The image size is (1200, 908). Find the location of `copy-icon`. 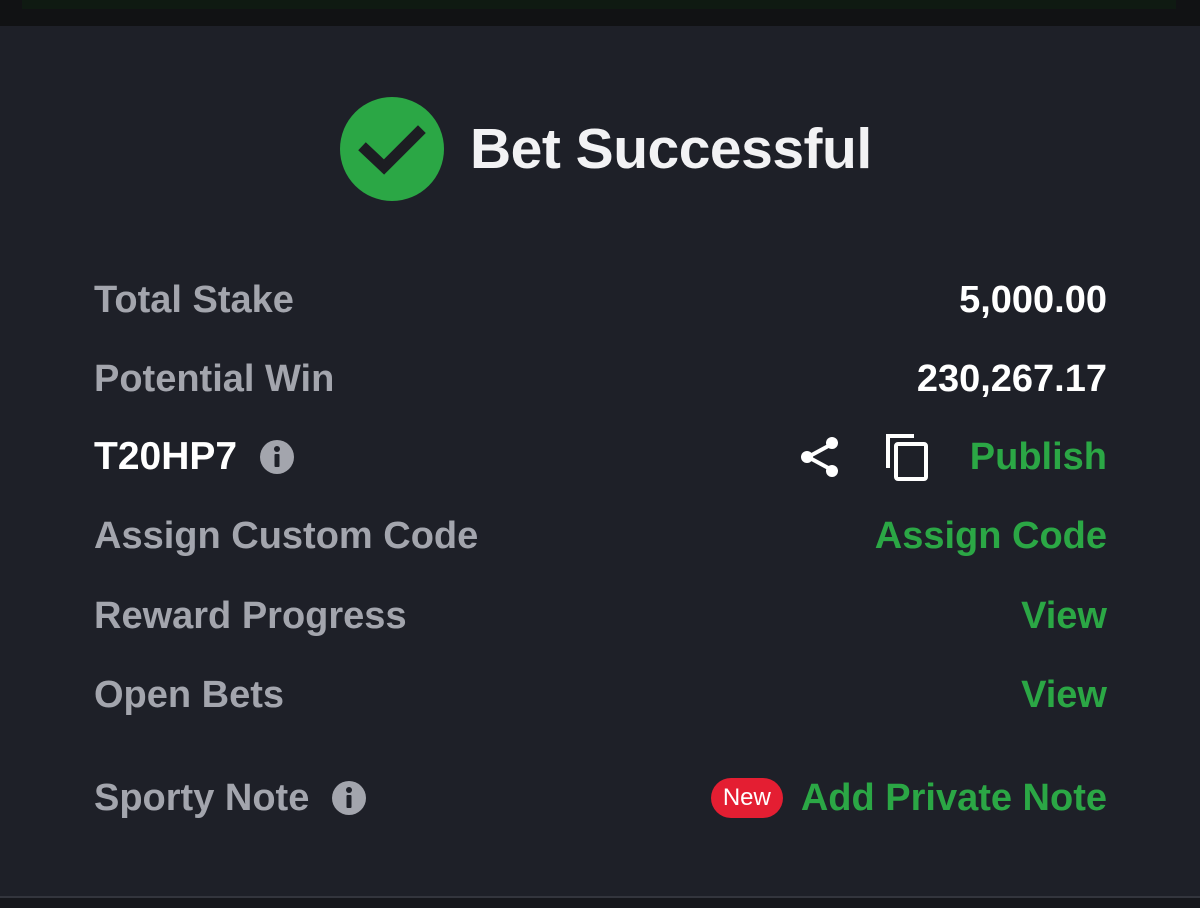

copy-icon is located at coordinates (907, 457).